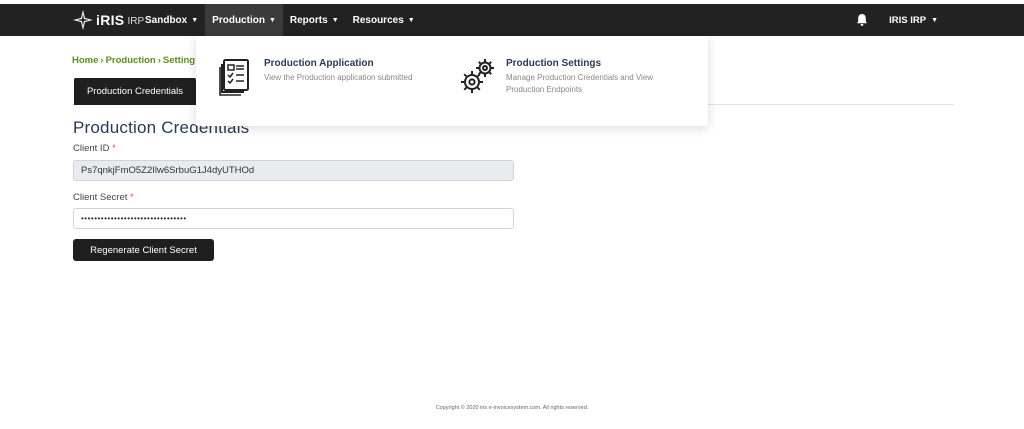 The image size is (1024, 429). I want to click on breadcrumb: Home › Production › Setting, so click(133, 60).